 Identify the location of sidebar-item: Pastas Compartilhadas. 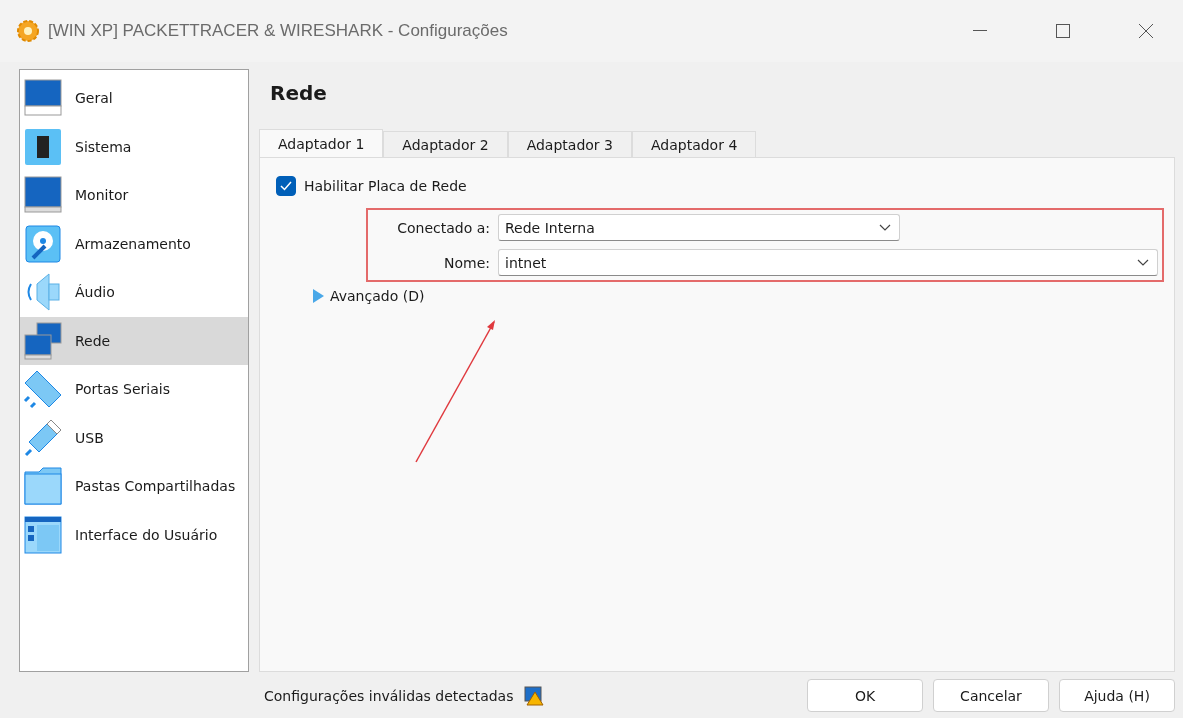
(134, 486).